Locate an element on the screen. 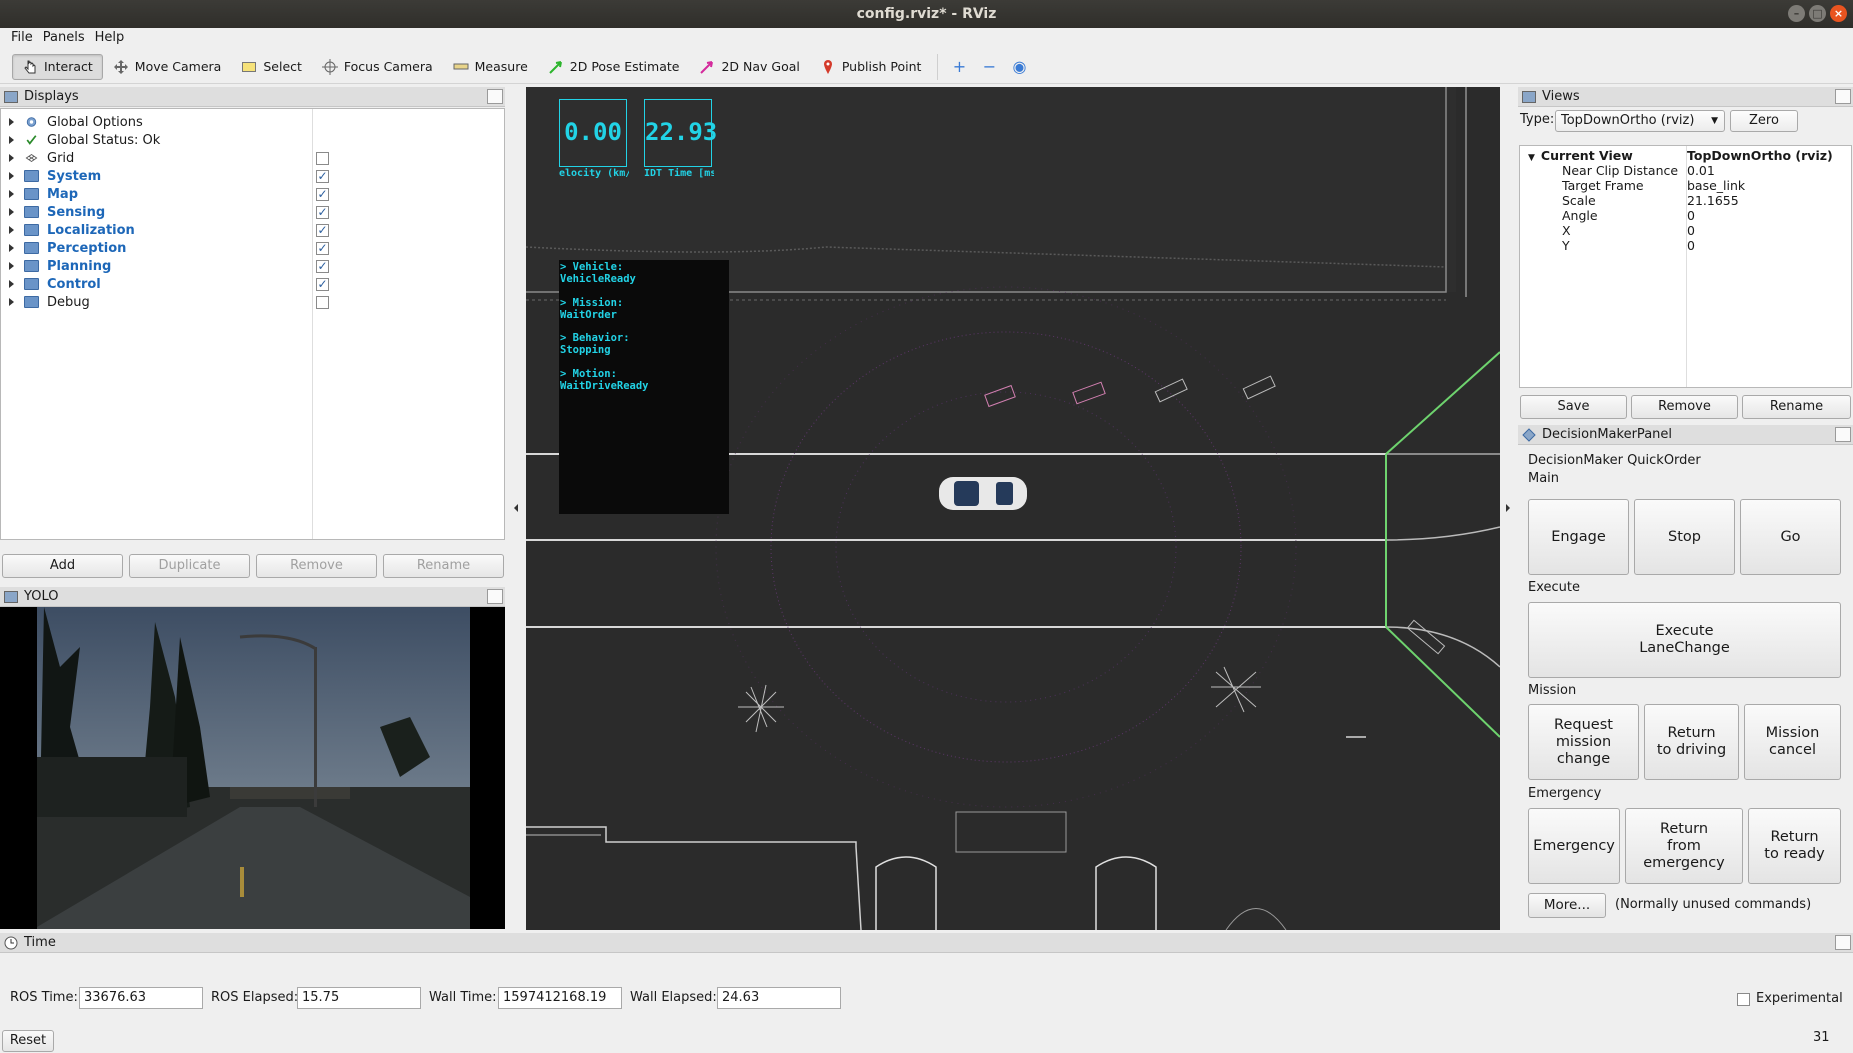 The height and width of the screenshot is (1053, 1853). planning-enabled-checkbox: ✓ is located at coordinates (322, 266).